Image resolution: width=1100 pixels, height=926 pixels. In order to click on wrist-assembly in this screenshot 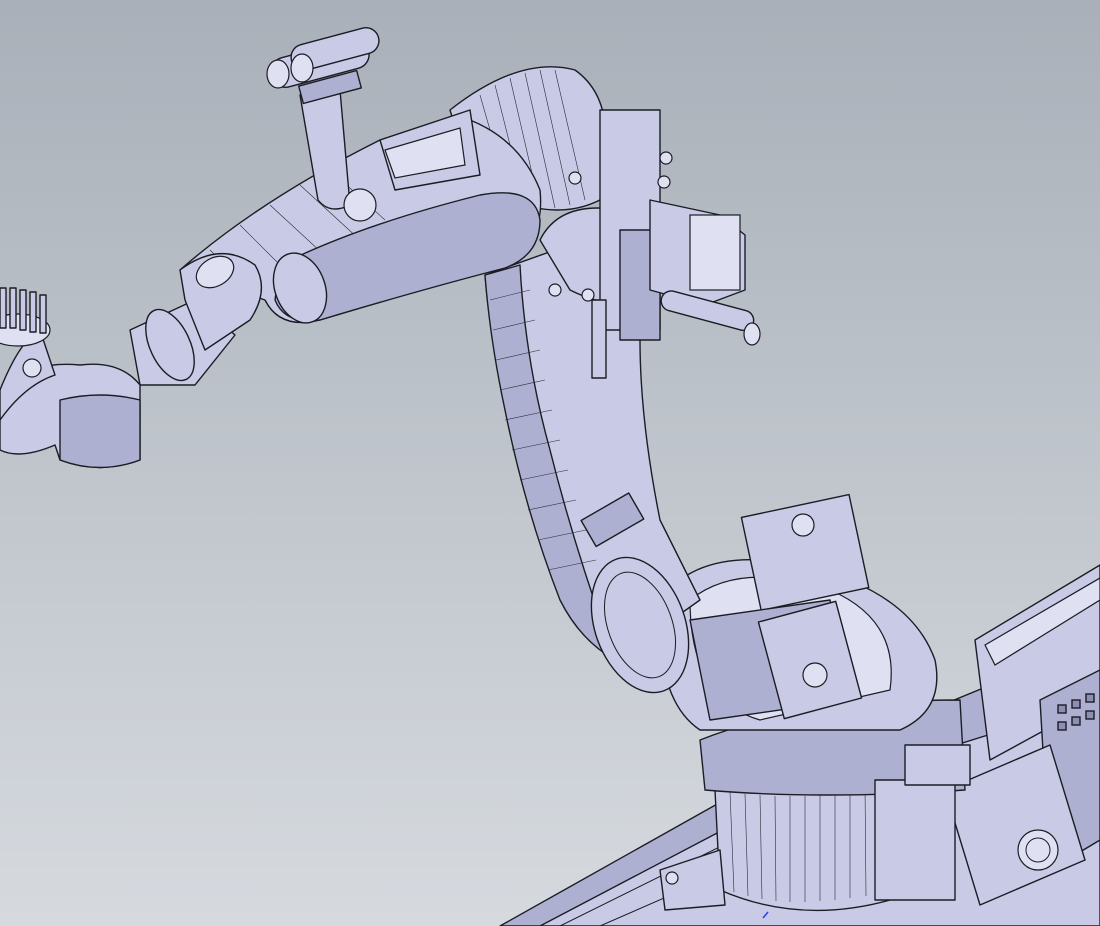, I will do `click(196, 319)`.